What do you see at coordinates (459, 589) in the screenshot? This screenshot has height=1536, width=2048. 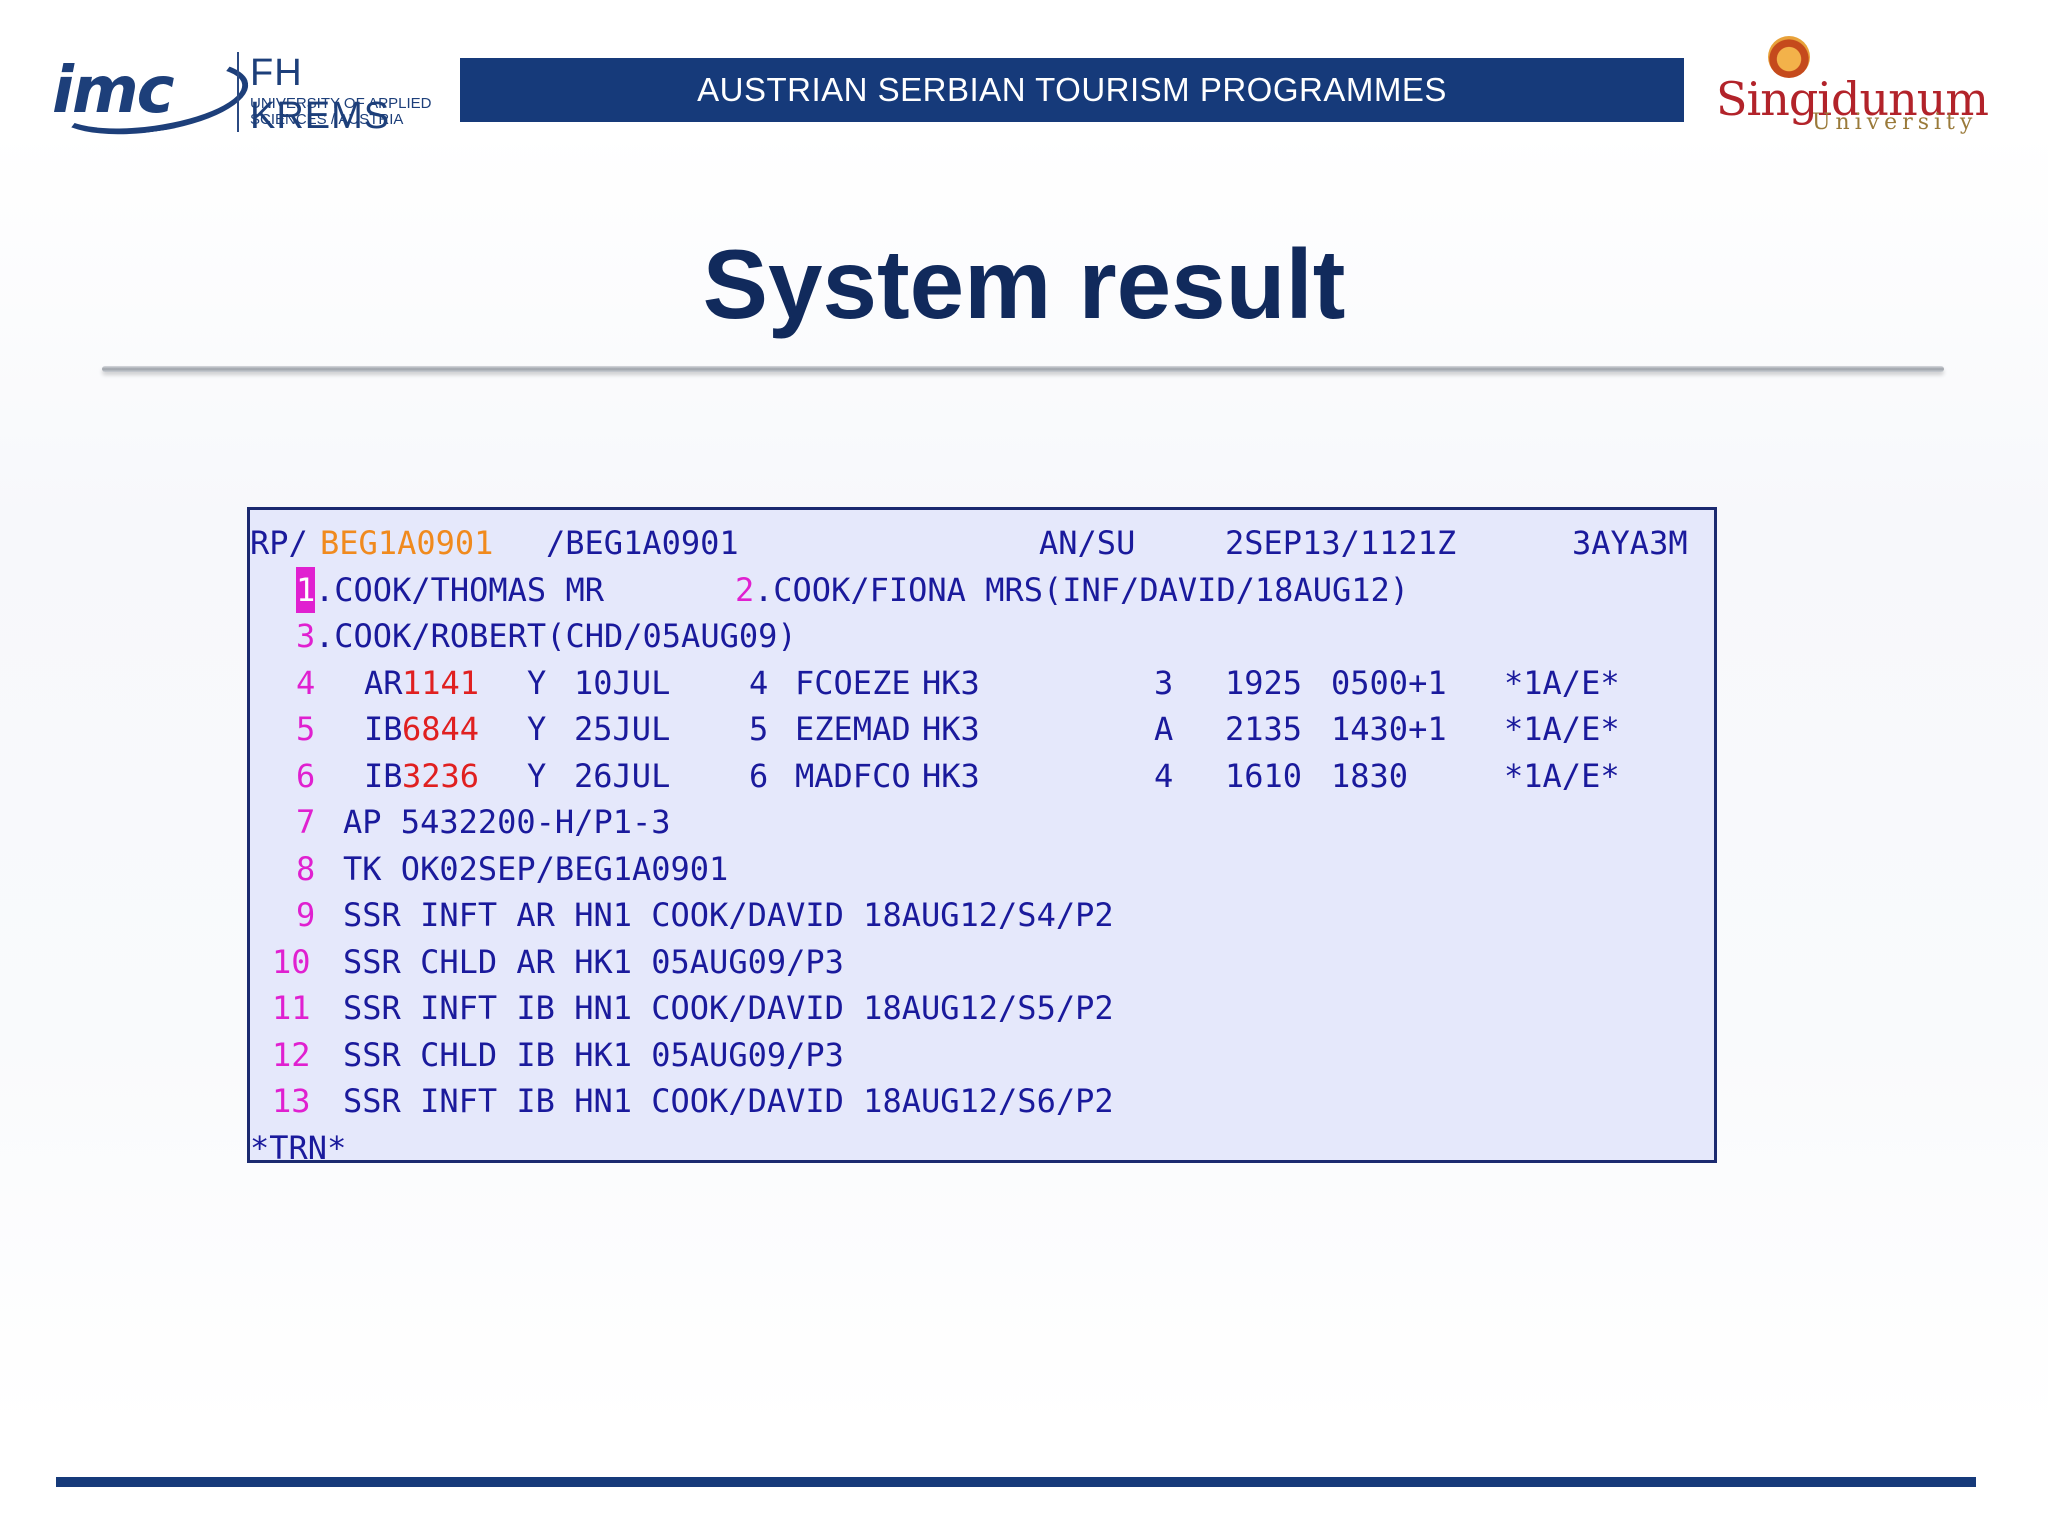 I see `passenger-name-1: .COOK/THOMAS MR` at bounding box center [459, 589].